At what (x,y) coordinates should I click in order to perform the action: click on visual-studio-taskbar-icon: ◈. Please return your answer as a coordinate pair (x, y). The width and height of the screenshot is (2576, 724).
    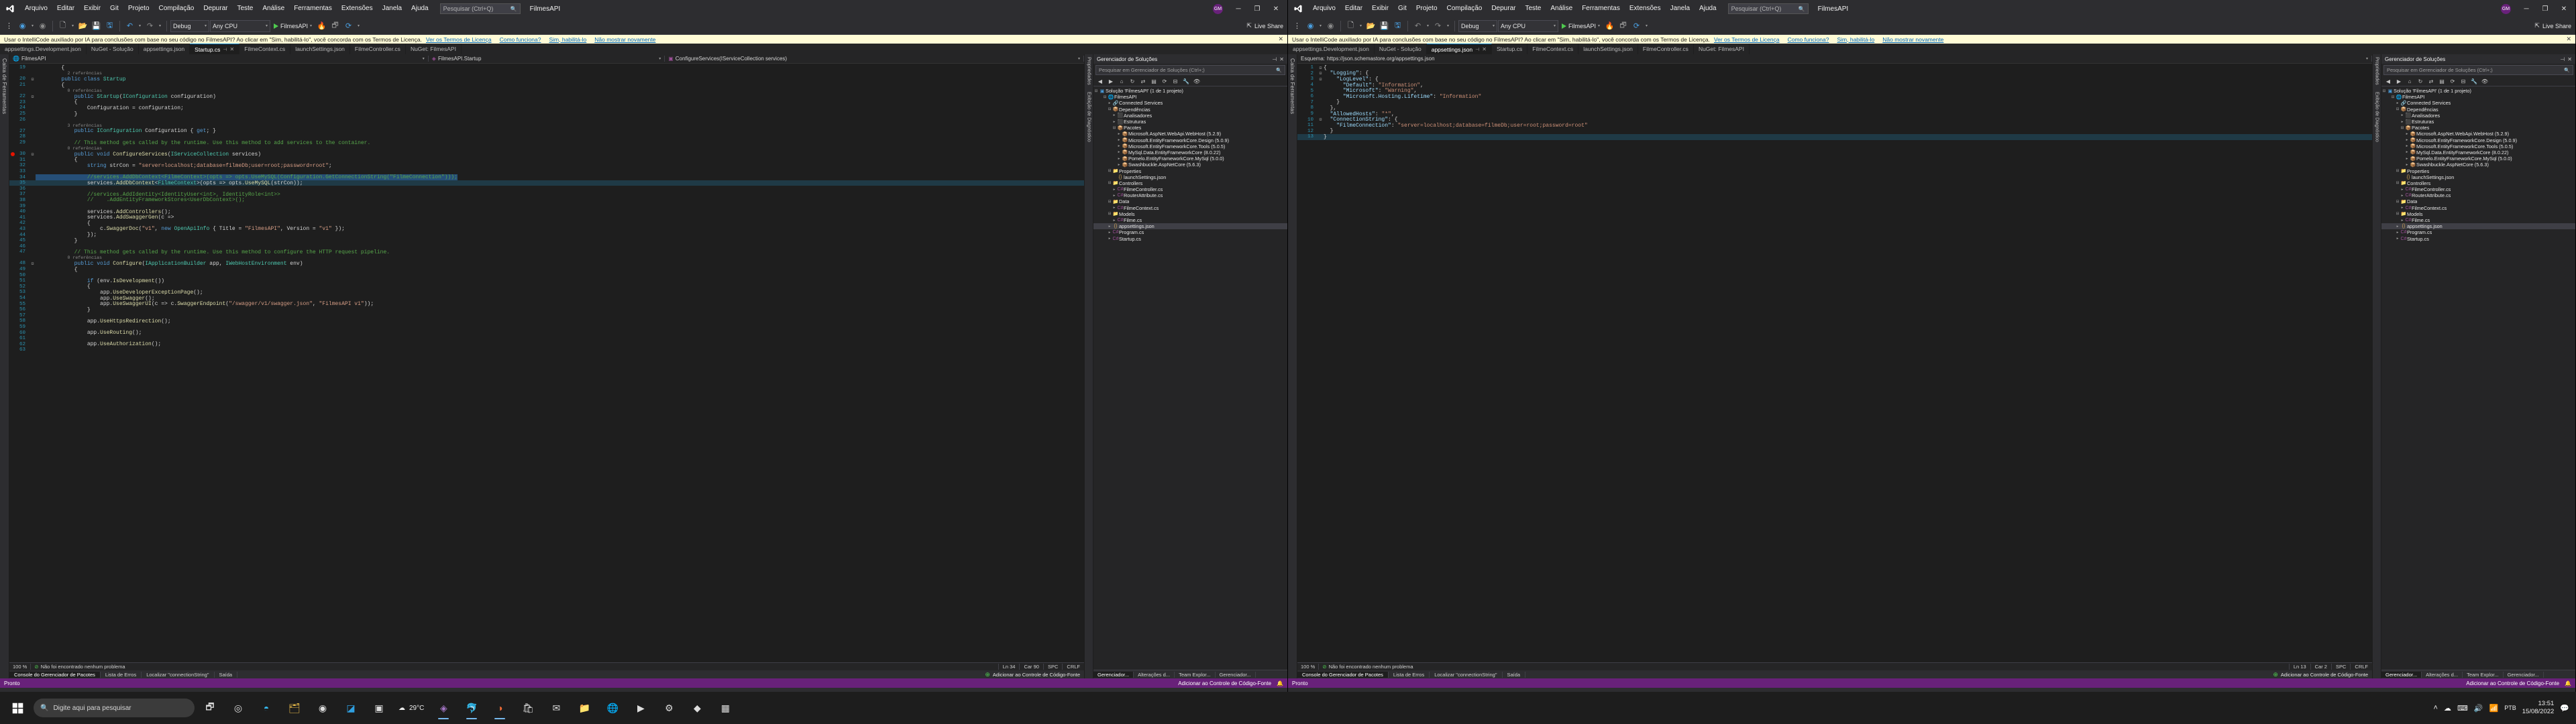
    Looking at the image, I should click on (443, 708).